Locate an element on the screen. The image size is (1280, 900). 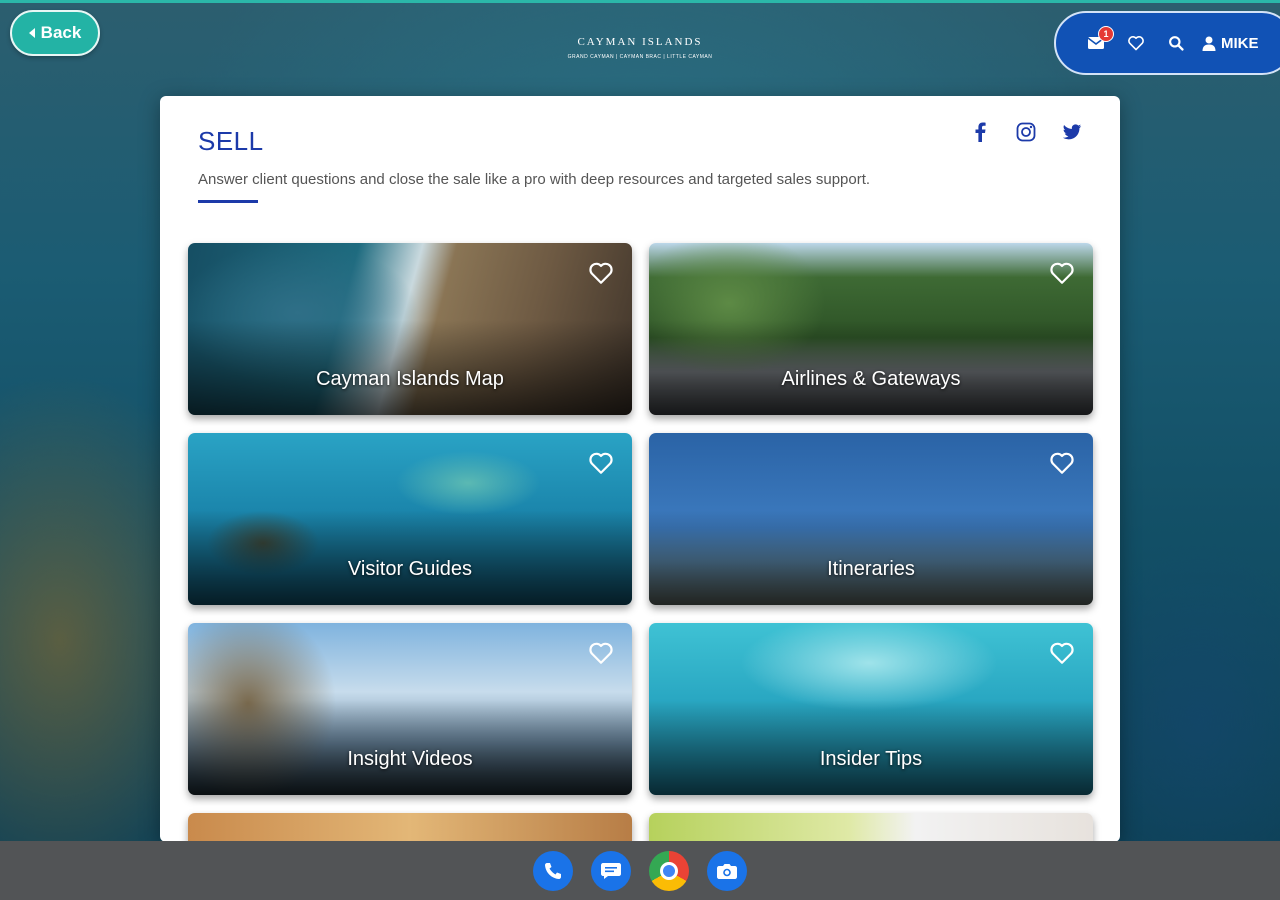
top-accent-line is located at coordinates (640, 1).